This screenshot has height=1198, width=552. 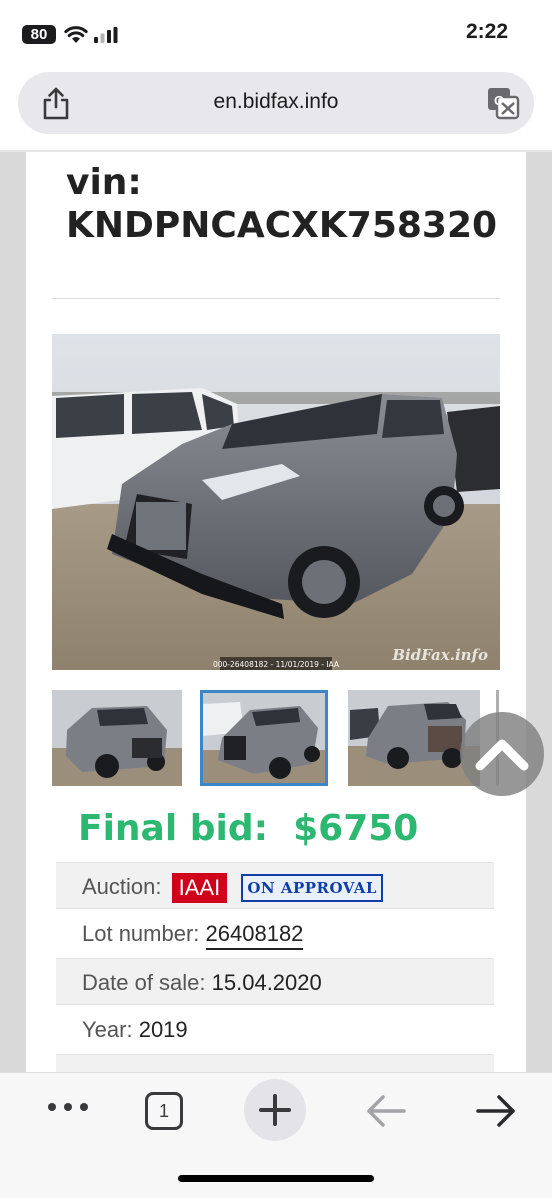 What do you see at coordinates (106, 35) in the screenshot?
I see `cellular-signal-icon` at bounding box center [106, 35].